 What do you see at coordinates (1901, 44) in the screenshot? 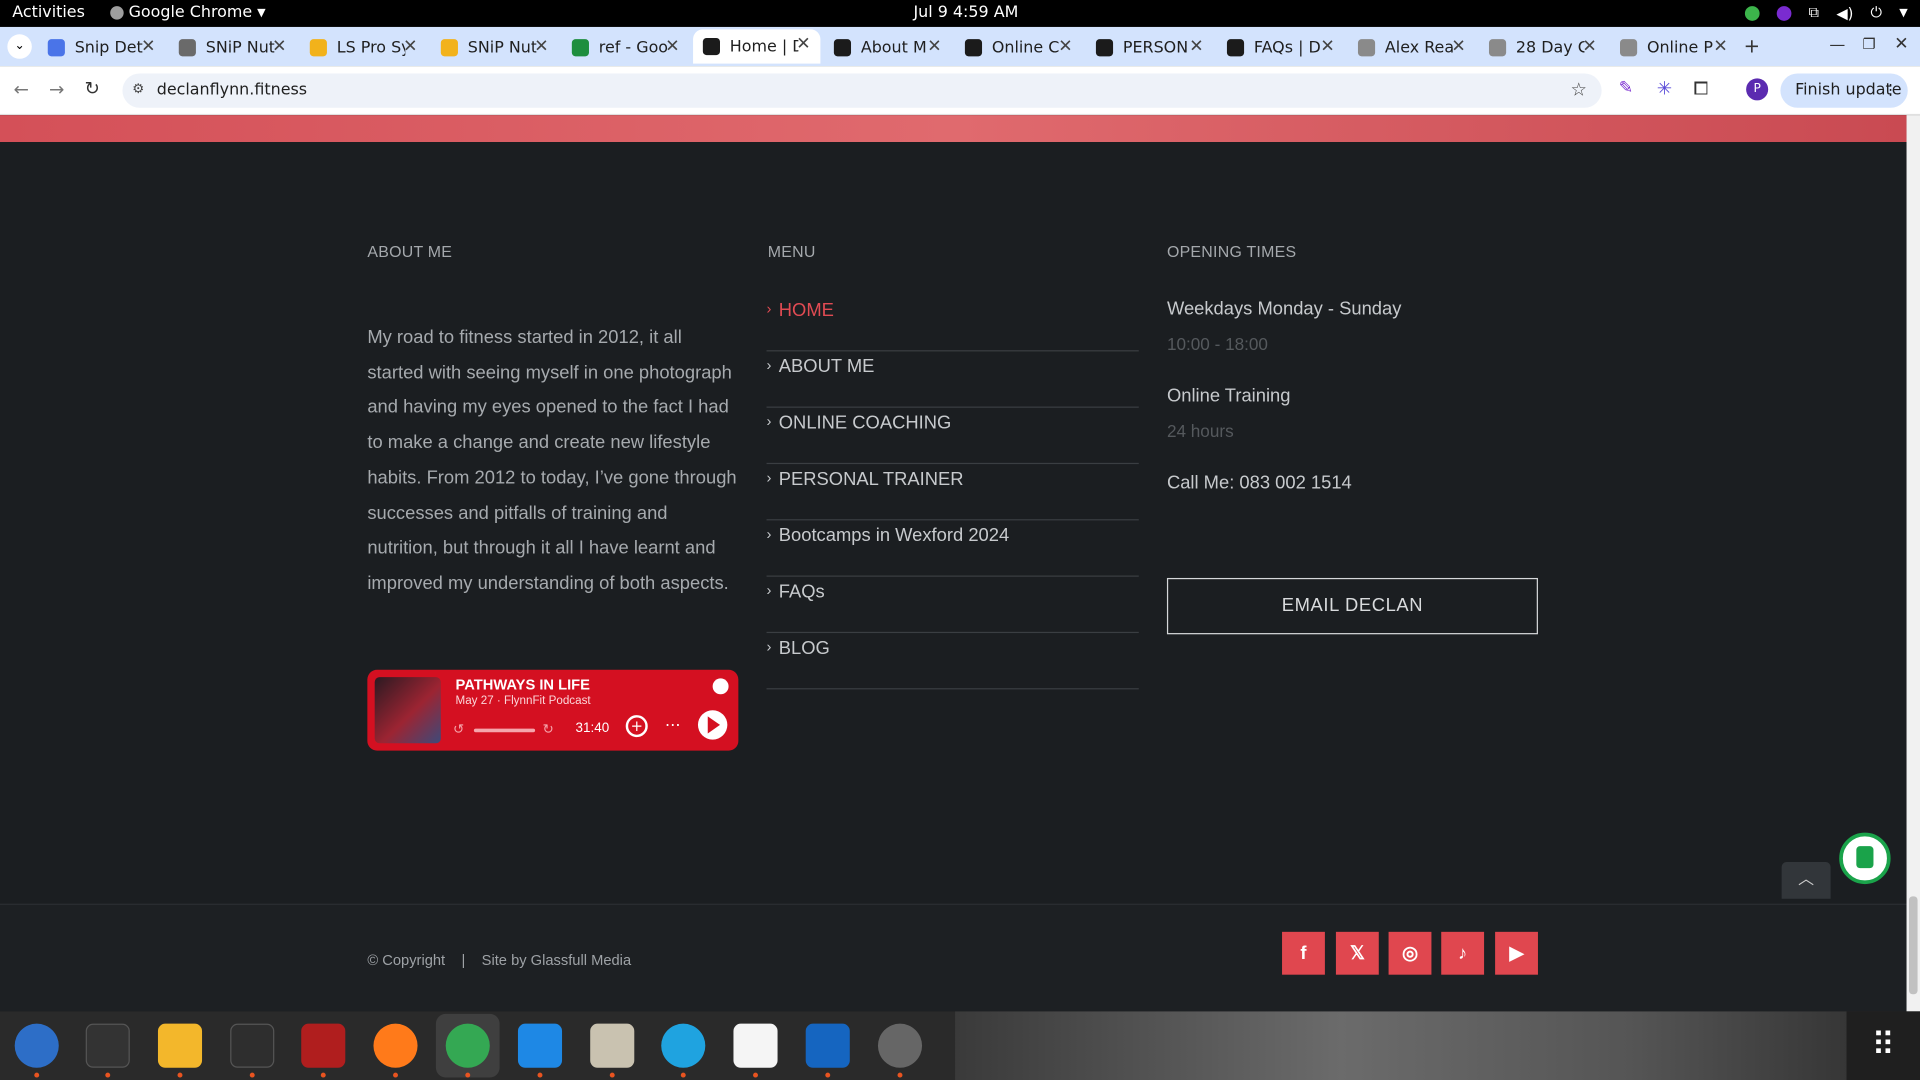
I see `close-window-button: ✕` at bounding box center [1901, 44].